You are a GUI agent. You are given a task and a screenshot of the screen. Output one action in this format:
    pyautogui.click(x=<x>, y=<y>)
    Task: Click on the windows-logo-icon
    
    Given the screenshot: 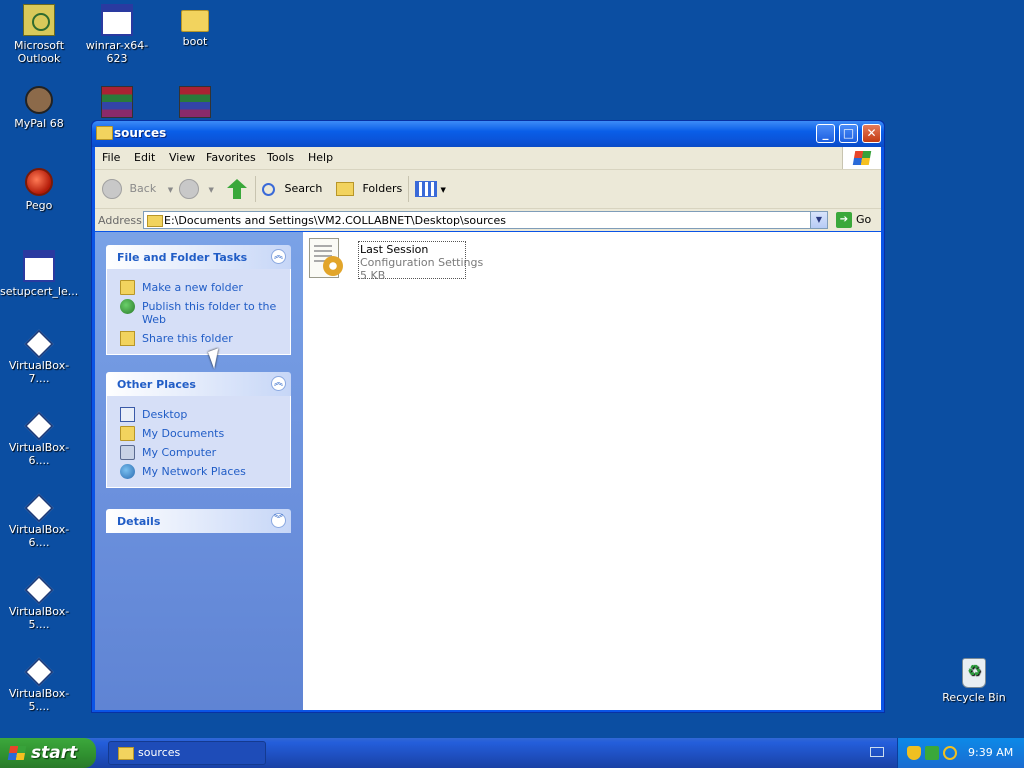 What is the action you would take?
    pyautogui.click(x=17, y=753)
    